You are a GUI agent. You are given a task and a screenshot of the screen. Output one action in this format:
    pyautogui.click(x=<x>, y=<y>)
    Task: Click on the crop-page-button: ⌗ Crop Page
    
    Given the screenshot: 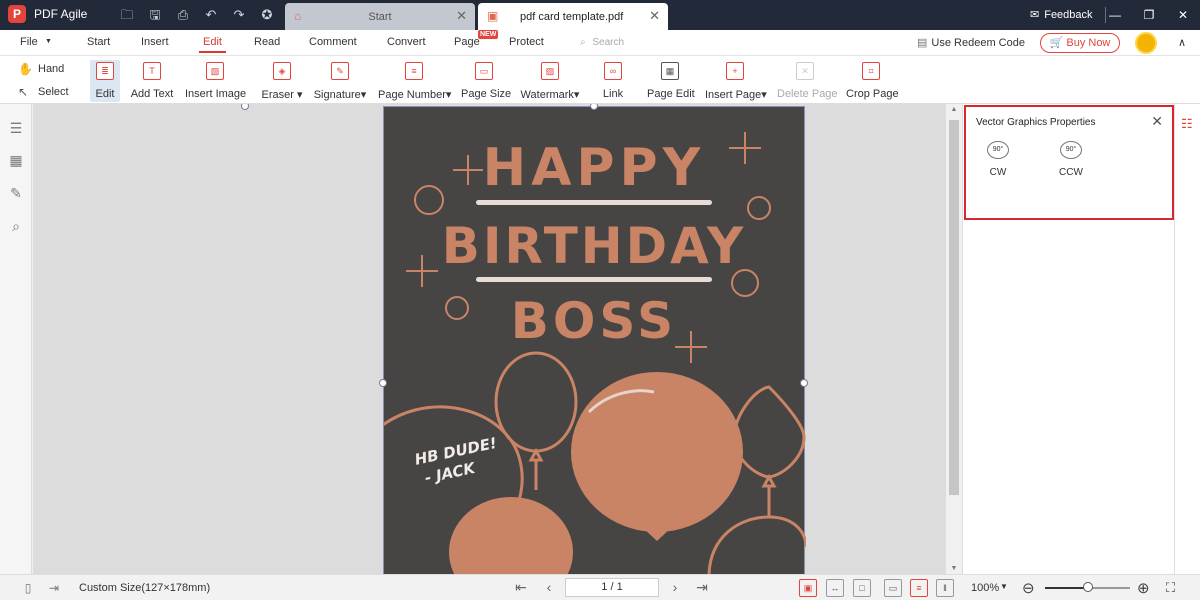 What is the action you would take?
    pyautogui.click(x=872, y=81)
    